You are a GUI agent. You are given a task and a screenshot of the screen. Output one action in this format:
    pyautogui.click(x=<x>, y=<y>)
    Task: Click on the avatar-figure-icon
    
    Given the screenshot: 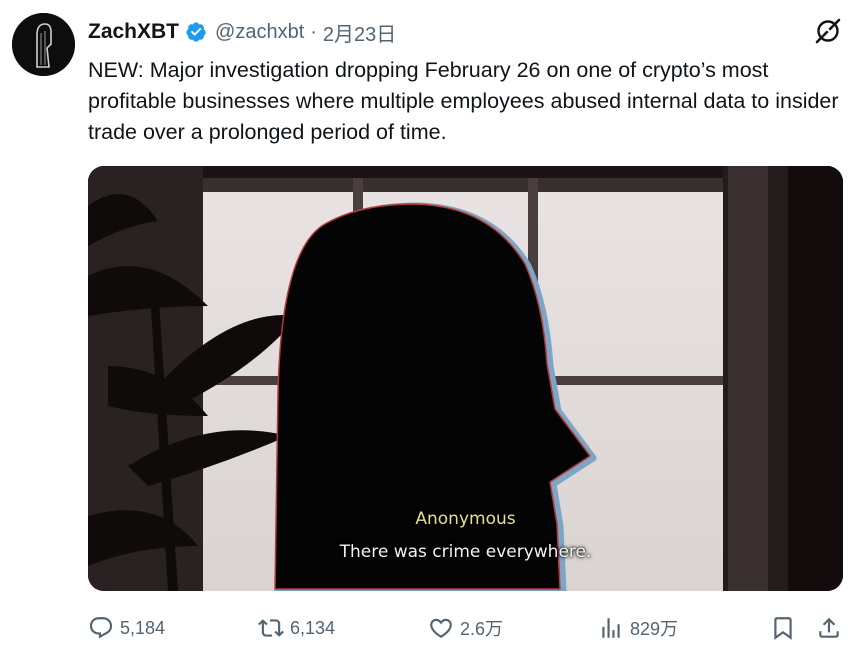 What is the action you would take?
    pyautogui.click(x=43, y=44)
    